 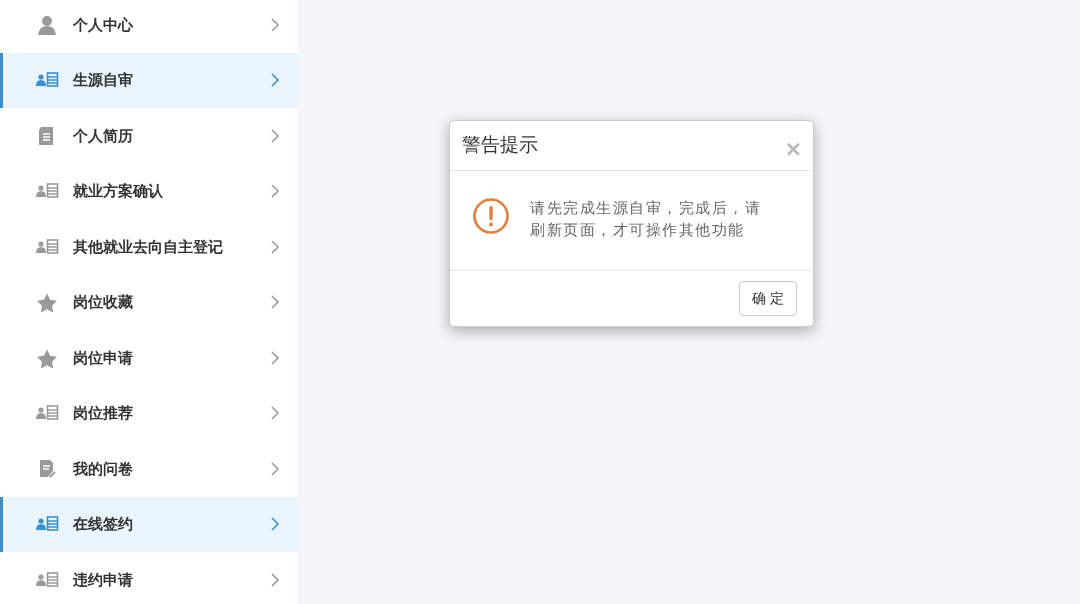 What do you see at coordinates (47, 302) in the screenshot?
I see `star-icon` at bounding box center [47, 302].